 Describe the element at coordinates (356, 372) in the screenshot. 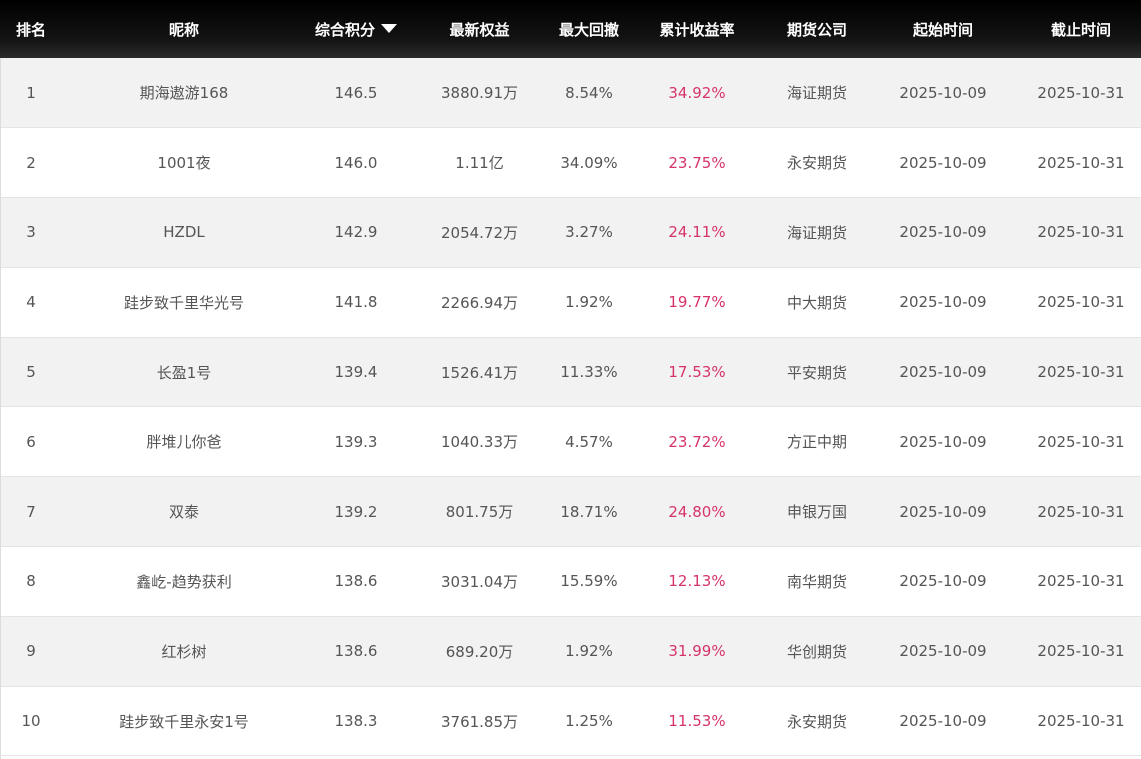

I see `score-cell: 139.4` at that location.